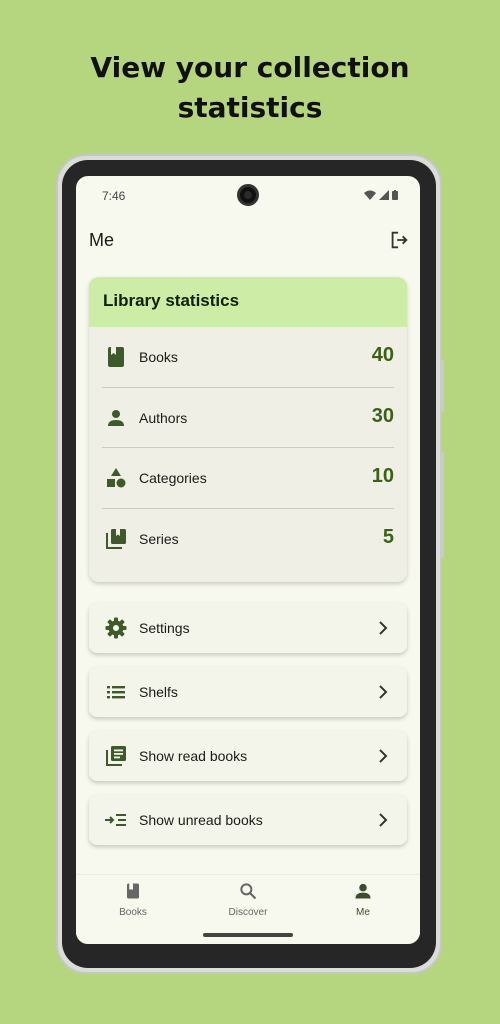 This screenshot has width=500, height=1024. Describe the element at coordinates (159, 538) in the screenshot. I see `stat-label: Series` at that location.